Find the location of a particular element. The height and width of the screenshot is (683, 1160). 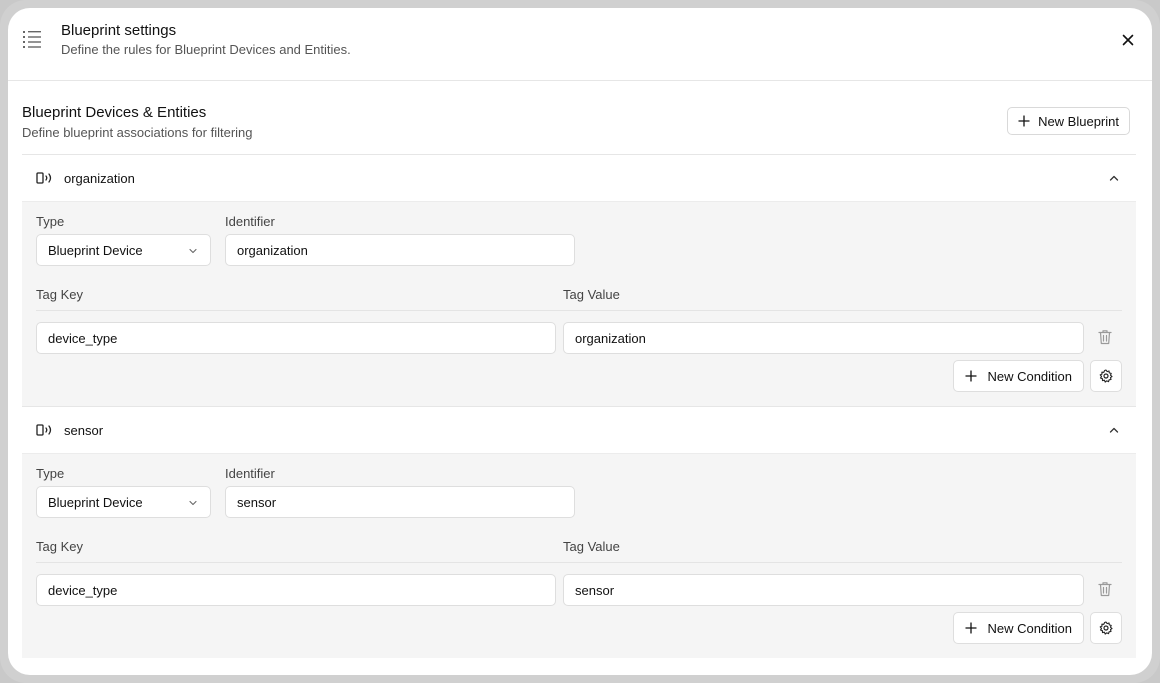

blueprint-header: sensor is located at coordinates (579, 430).